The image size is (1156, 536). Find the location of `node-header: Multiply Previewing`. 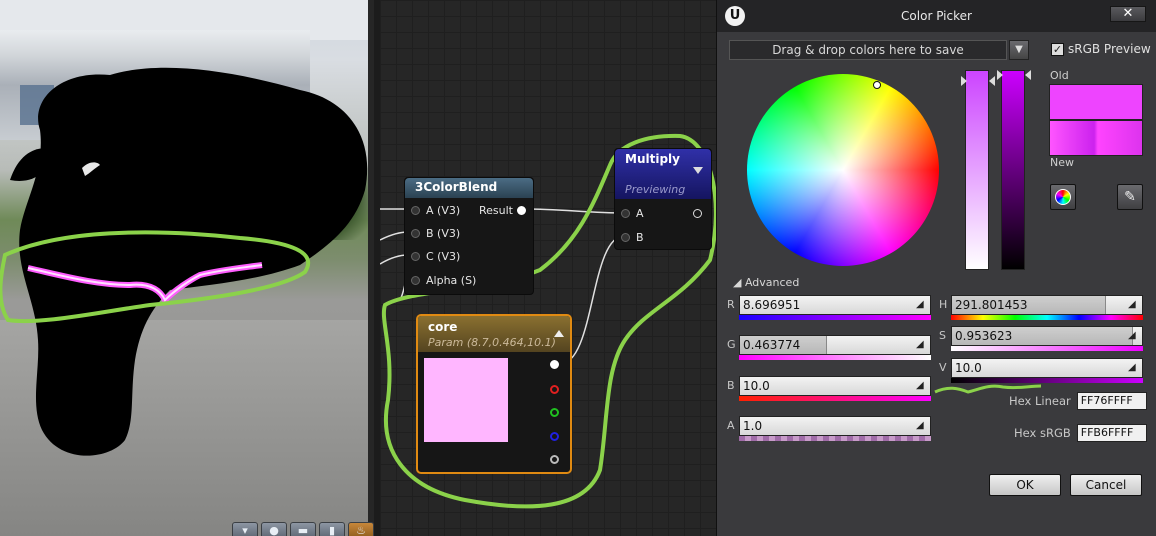

node-header: Multiply Previewing is located at coordinates (663, 174).